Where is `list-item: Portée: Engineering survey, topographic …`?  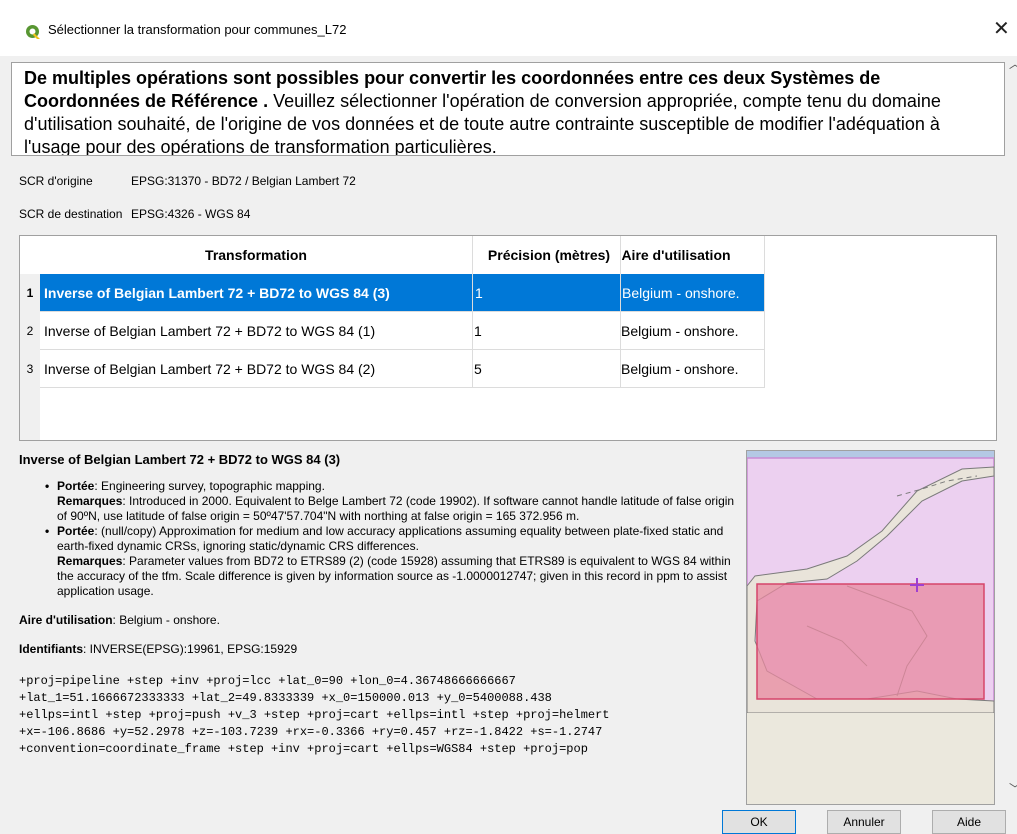 list-item: Portée: Engineering survey, topographic … is located at coordinates (380, 501).